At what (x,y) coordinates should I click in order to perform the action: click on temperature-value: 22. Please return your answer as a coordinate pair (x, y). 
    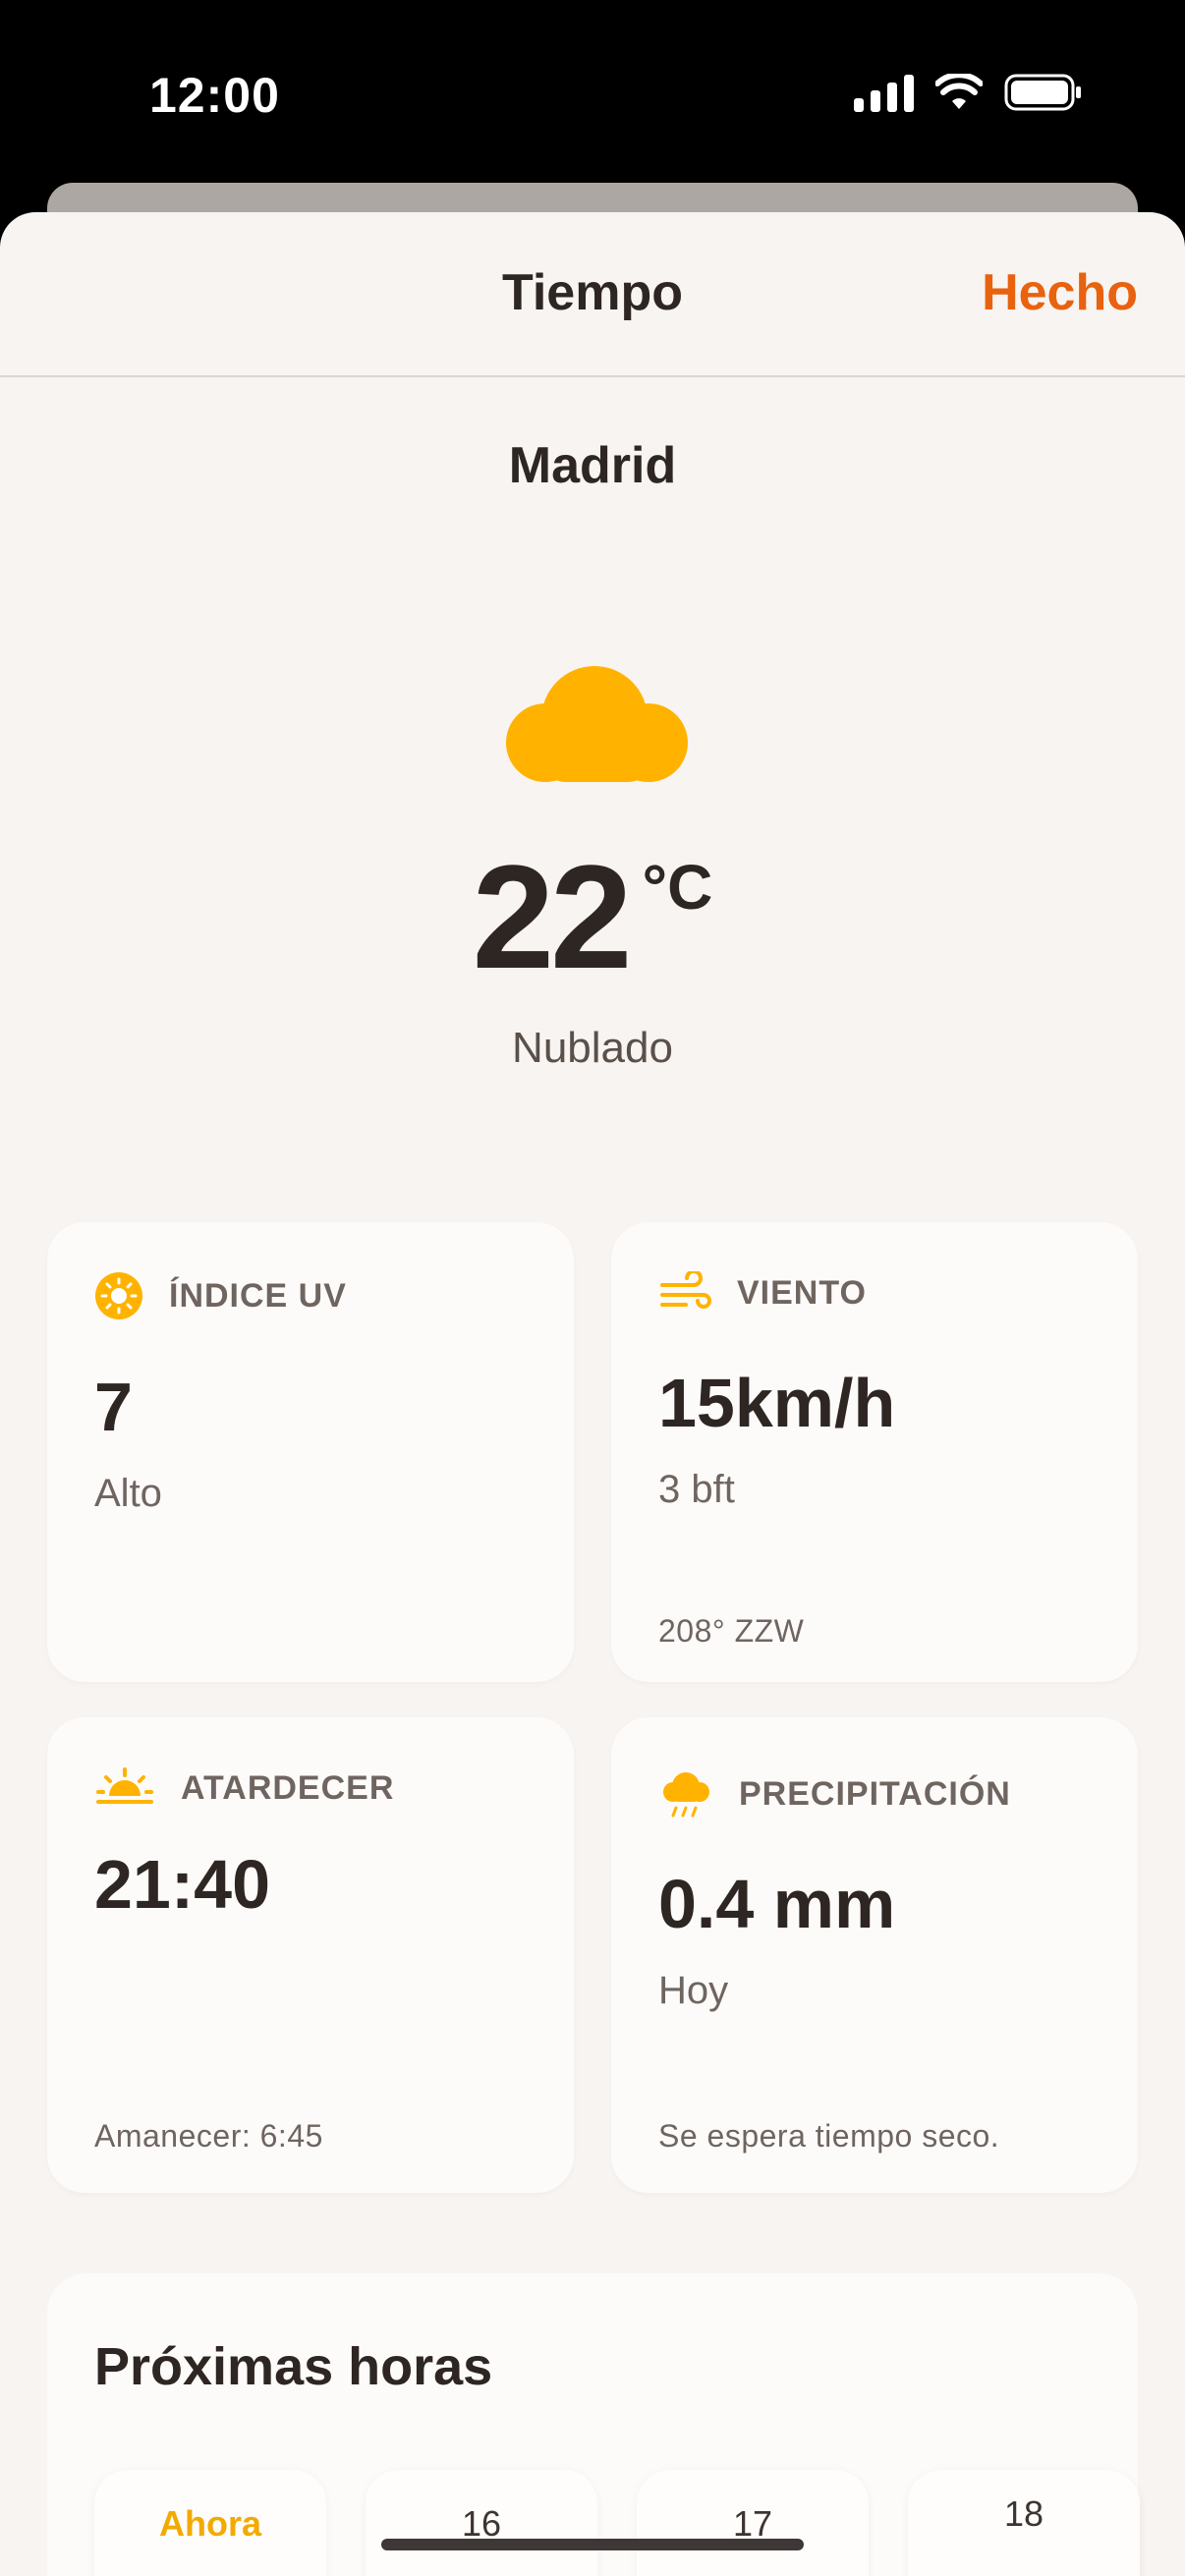
    Looking at the image, I should click on (552, 916).